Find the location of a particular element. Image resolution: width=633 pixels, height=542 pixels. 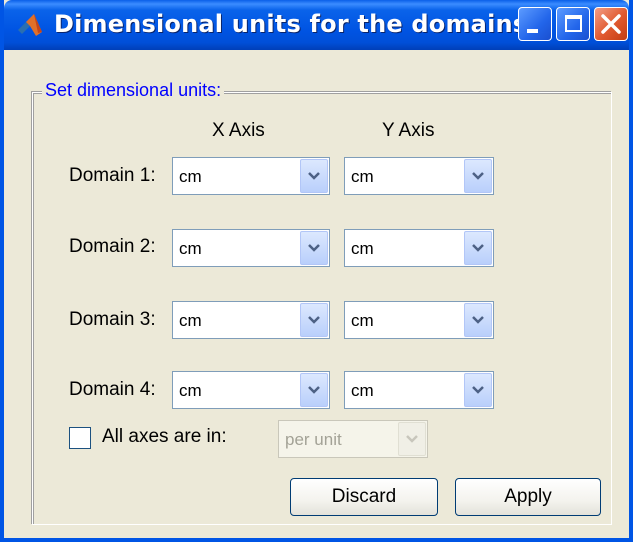

maximize-button is located at coordinates (573, 24).